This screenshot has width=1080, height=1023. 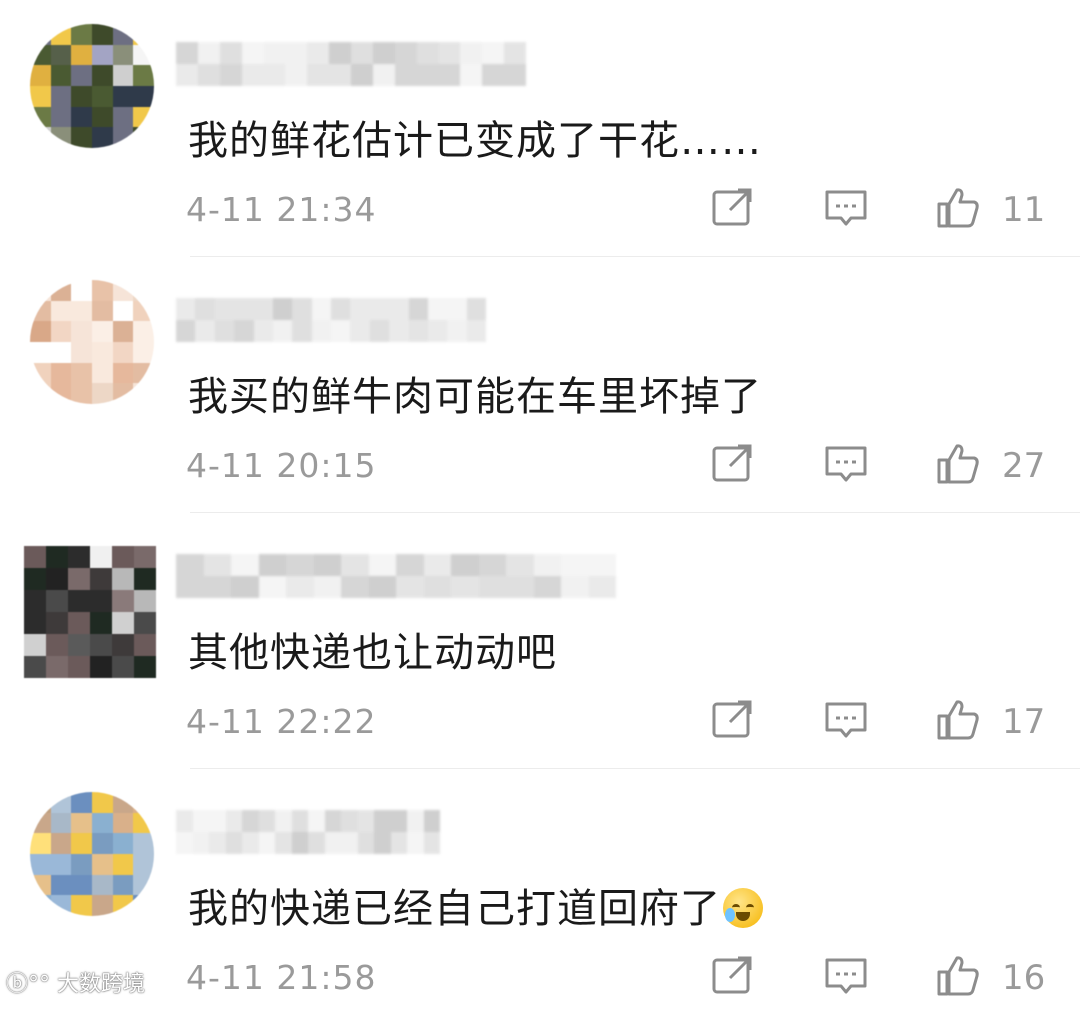 I want to click on comment-time: 4-11 21:58, so click(x=281, y=977).